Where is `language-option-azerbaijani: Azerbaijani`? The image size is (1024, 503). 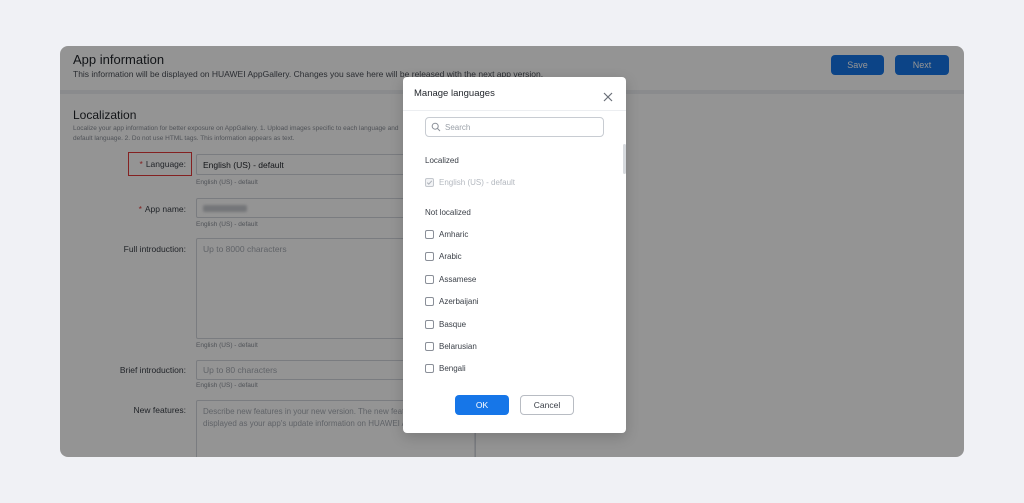
language-option-azerbaijani: Azerbaijani is located at coordinates (452, 301).